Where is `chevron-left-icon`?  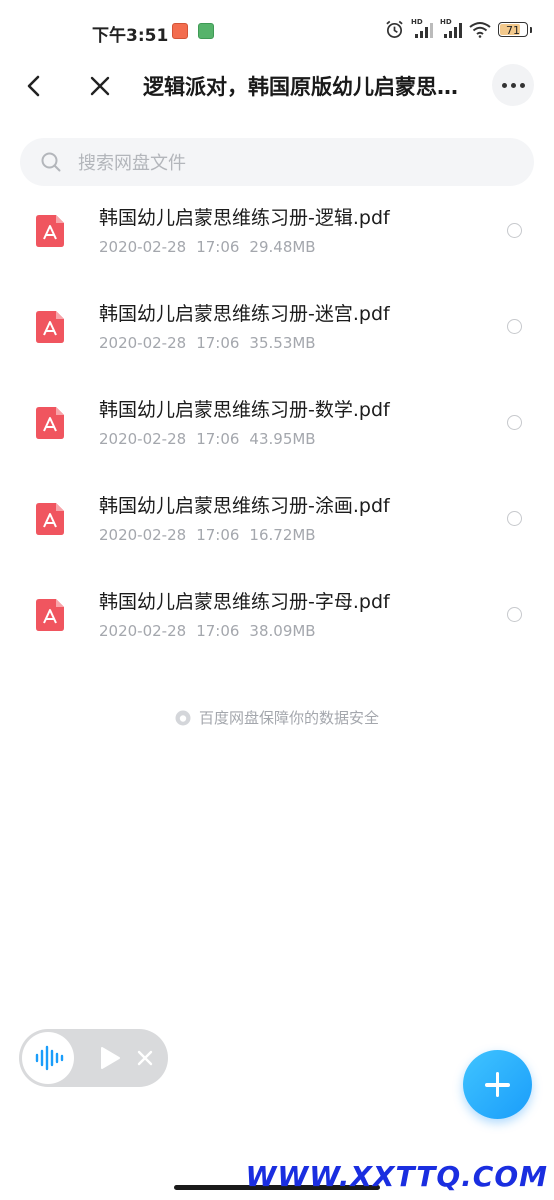 chevron-left-icon is located at coordinates (33, 86).